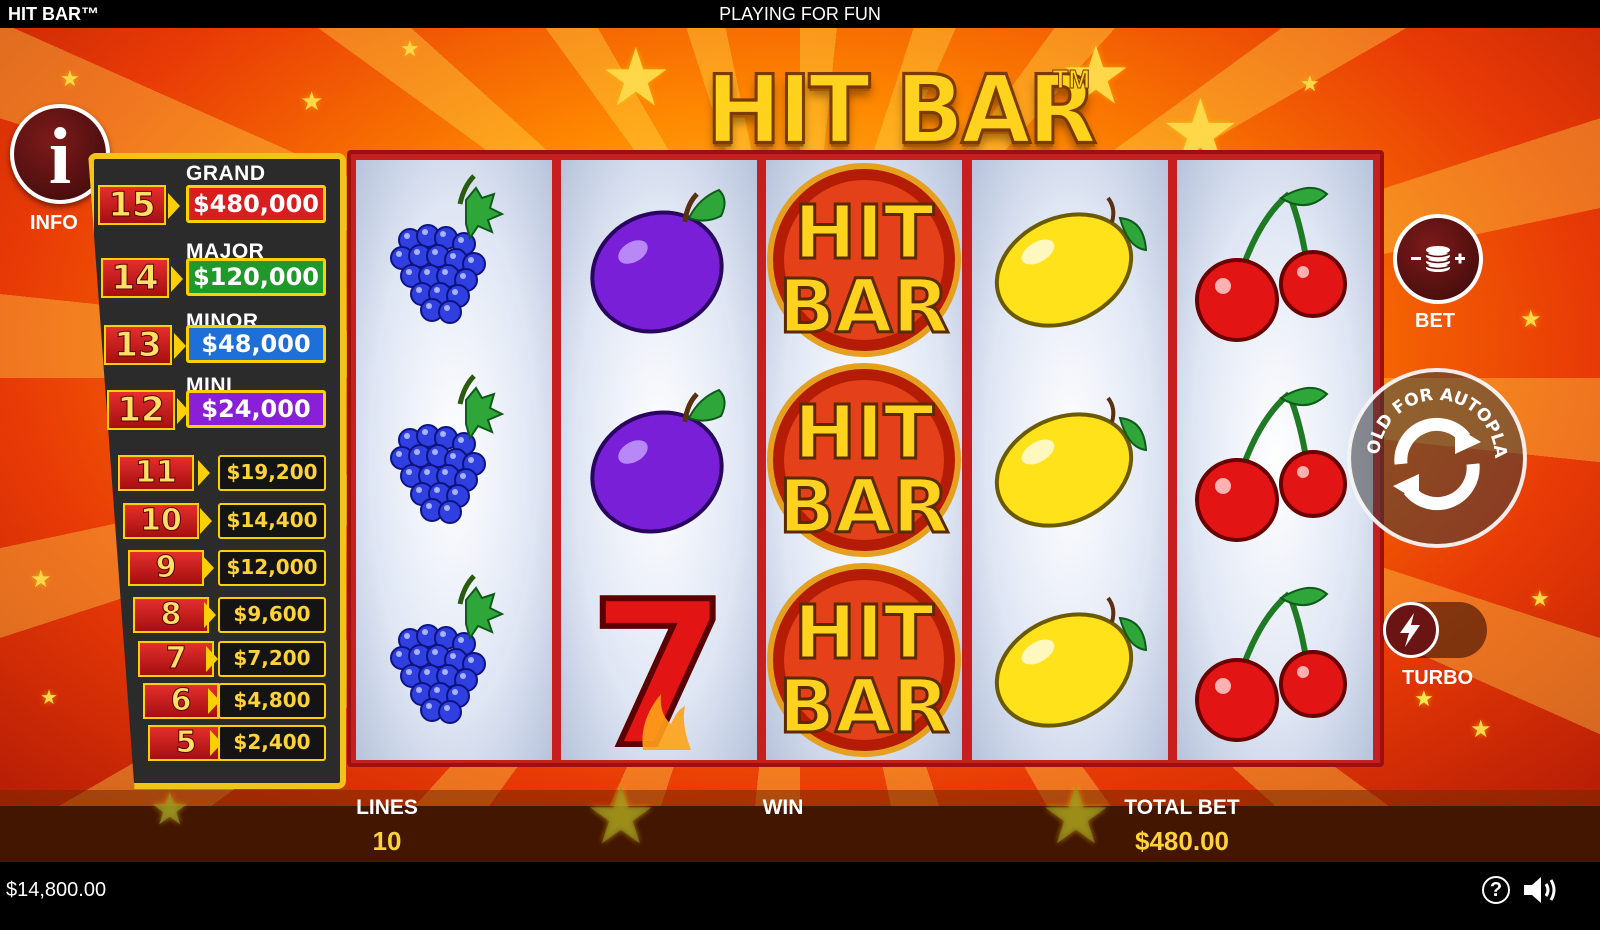 The image size is (1600, 930). I want to click on prize-symbol-count: 8, so click(171, 615).